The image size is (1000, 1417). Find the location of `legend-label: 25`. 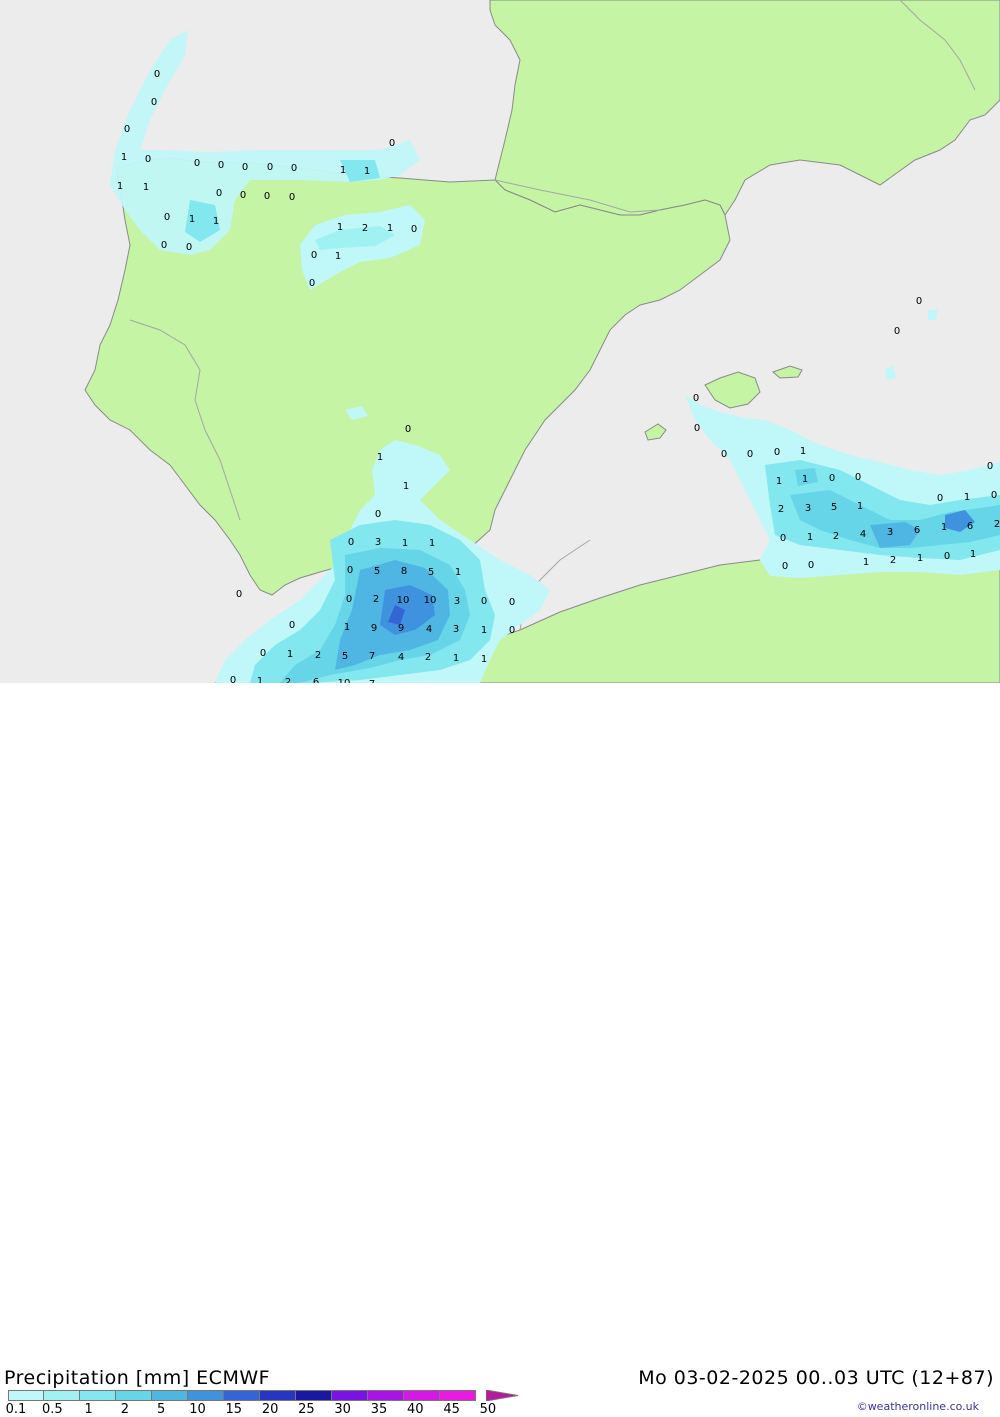

legend-label: 25 is located at coordinates (306, 1409).